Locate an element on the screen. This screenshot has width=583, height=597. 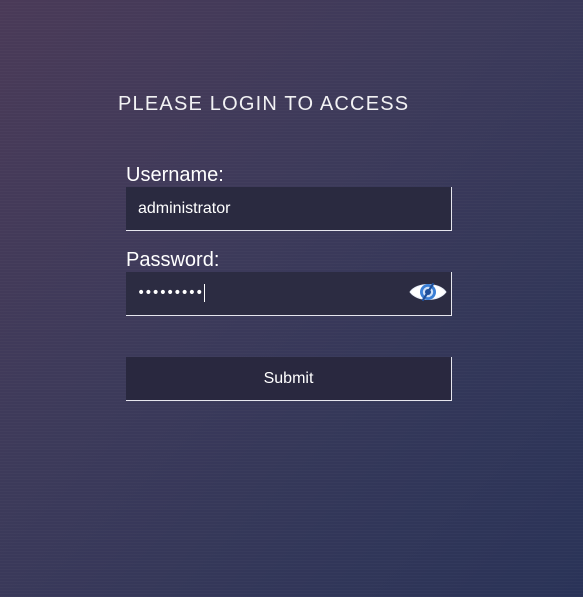
eye-icon-graphic is located at coordinates (428, 292).